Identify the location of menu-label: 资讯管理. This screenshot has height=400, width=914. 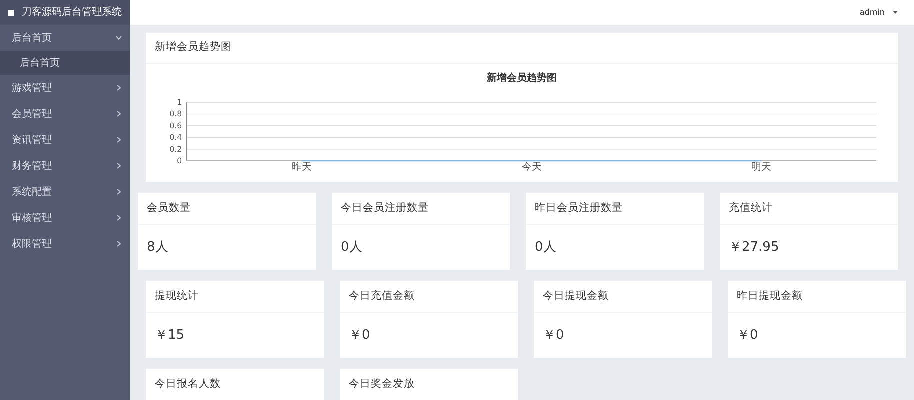
(32, 141).